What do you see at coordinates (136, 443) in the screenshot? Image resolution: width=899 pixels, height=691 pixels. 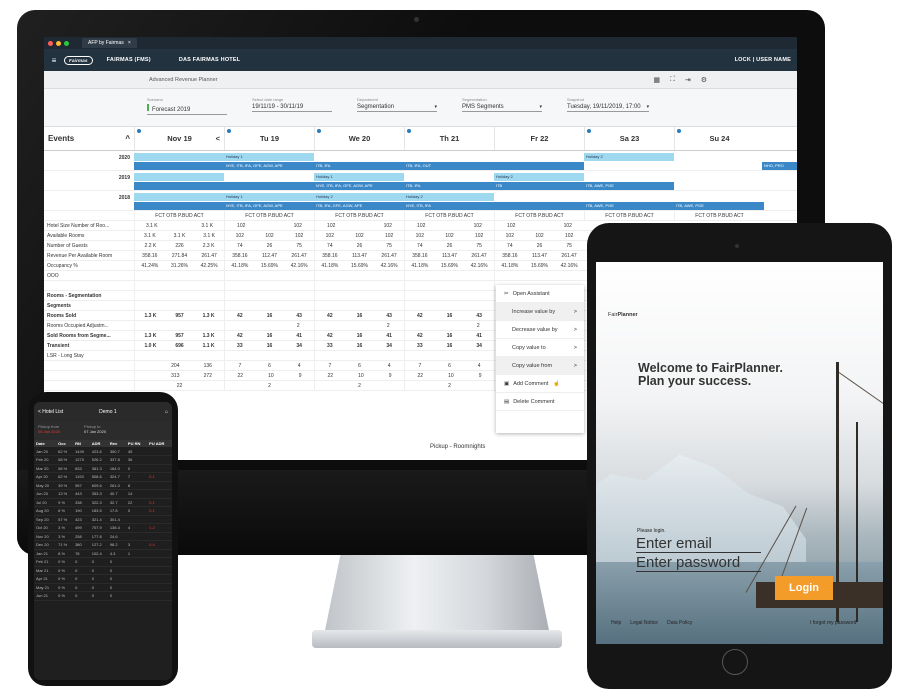 I see `column-header: PU RN` at bounding box center [136, 443].